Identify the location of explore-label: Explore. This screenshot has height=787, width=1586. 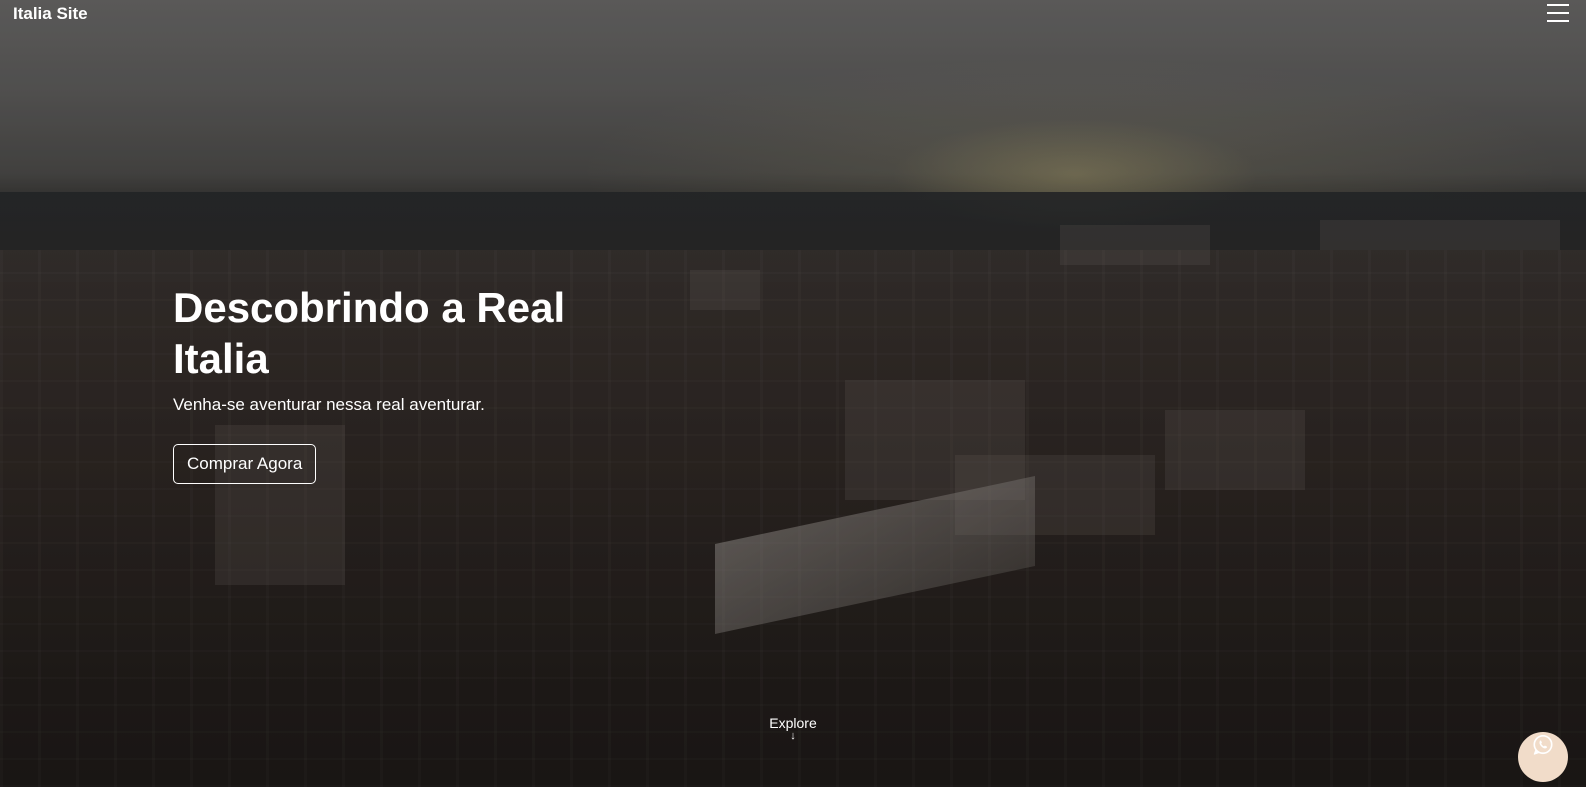
(793, 723).